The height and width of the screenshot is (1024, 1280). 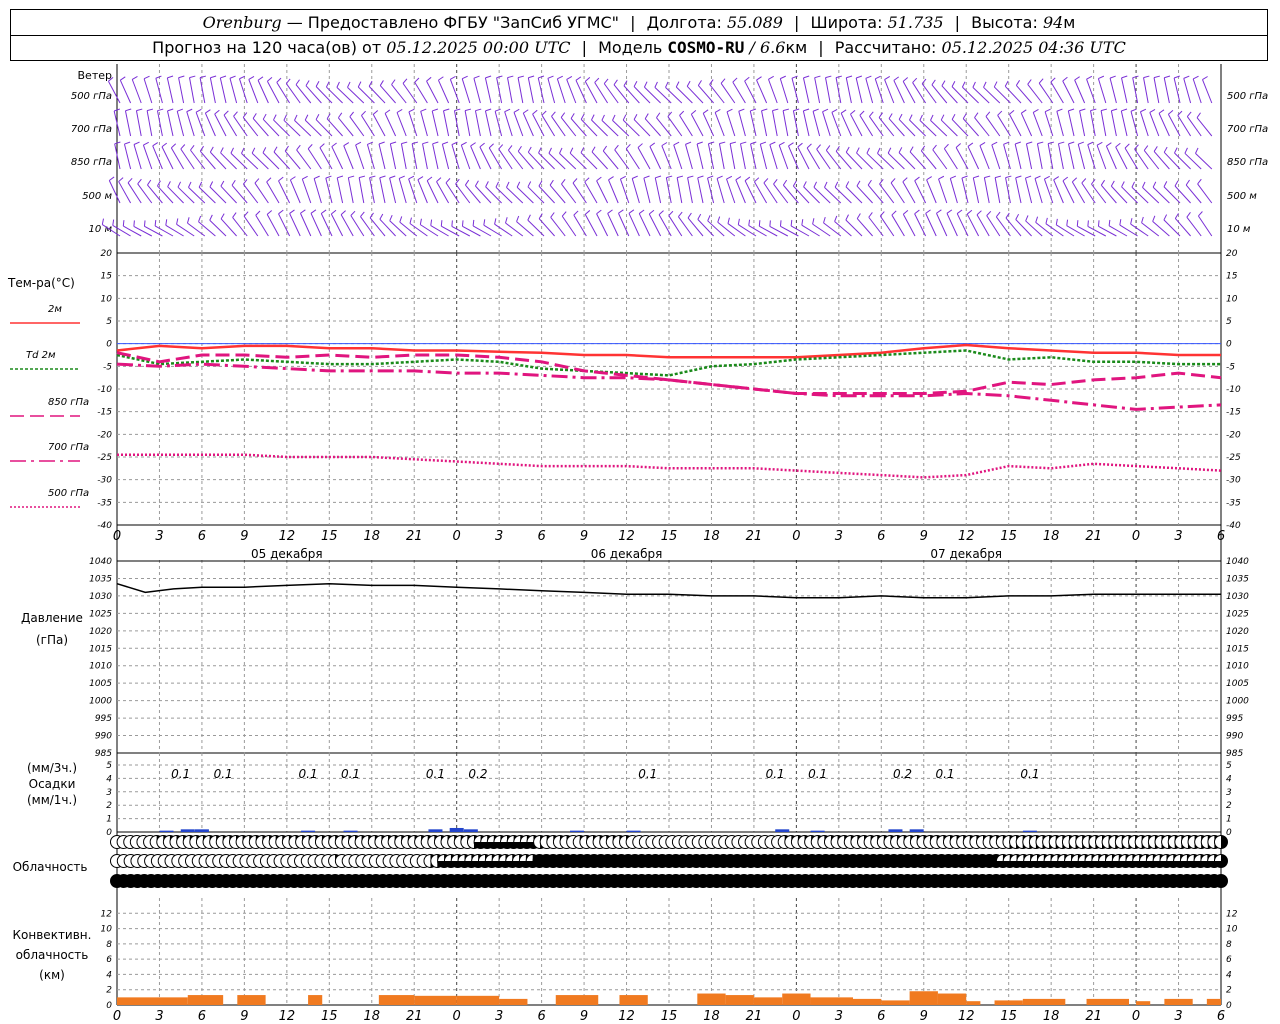 What do you see at coordinates (52, 935) in the screenshot?
I see `convective-title: Конвективн.` at bounding box center [52, 935].